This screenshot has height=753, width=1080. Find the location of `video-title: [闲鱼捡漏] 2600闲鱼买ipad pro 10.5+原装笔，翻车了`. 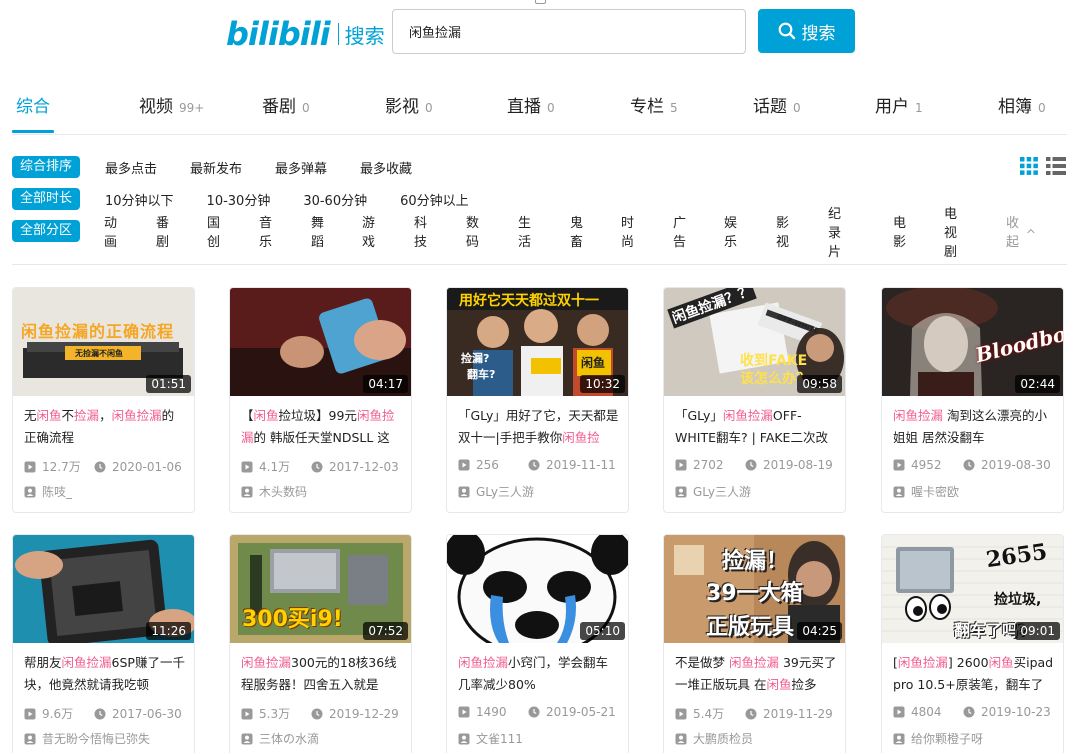

video-title: [闲鱼捡漏] 2600闲鱼买ipad pro 10.5+原装笔，翻车了 is located at coordinates (974, 674).